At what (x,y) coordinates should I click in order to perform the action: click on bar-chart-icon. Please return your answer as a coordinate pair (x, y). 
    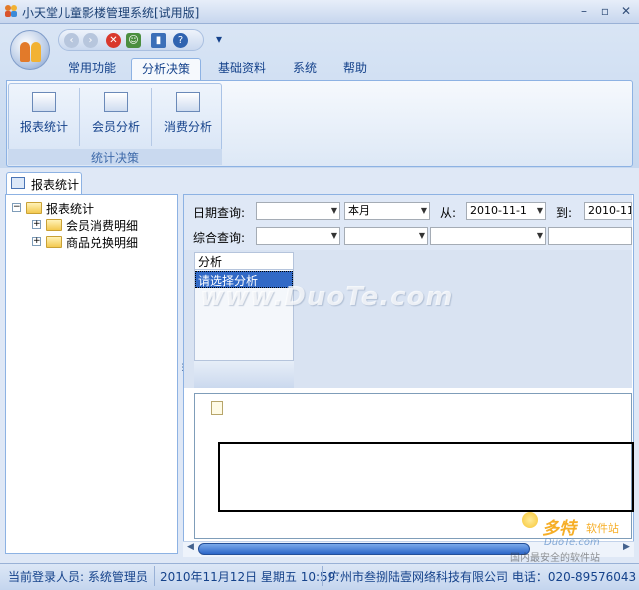
    Looking at the image, I should click on (116, 102).